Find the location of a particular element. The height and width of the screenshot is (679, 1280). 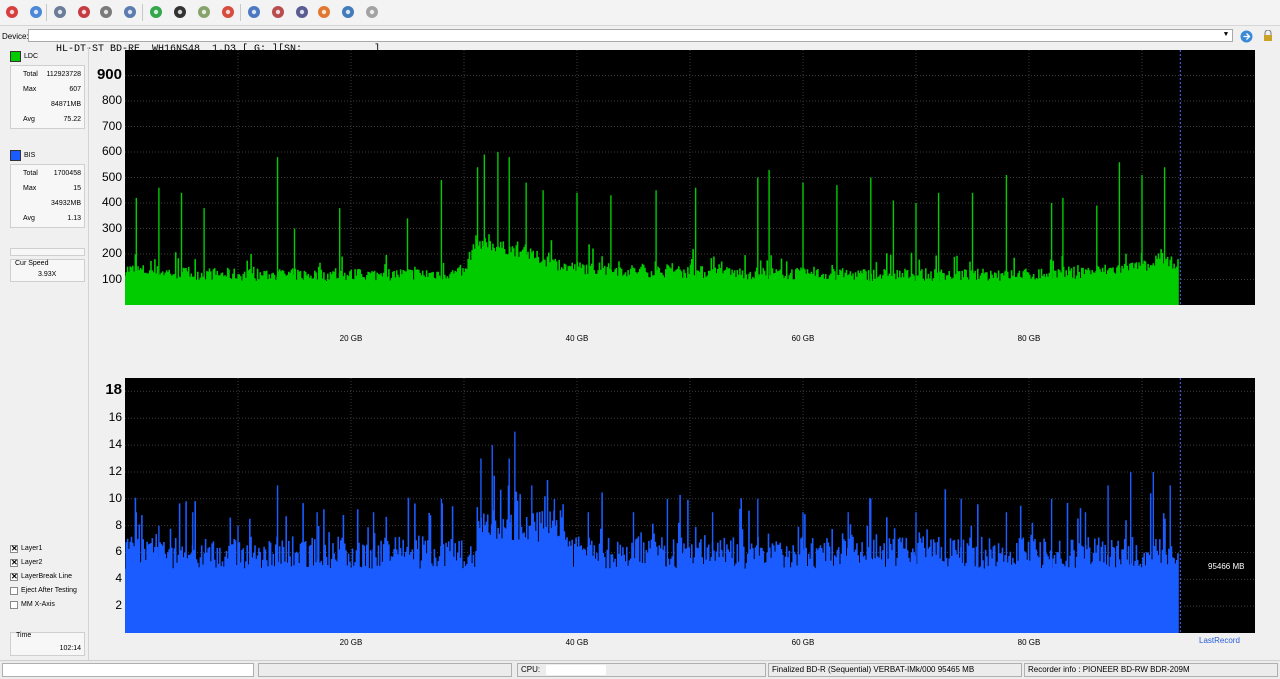

ldc-y-tick: 200 is located at coordinates (111, 253).